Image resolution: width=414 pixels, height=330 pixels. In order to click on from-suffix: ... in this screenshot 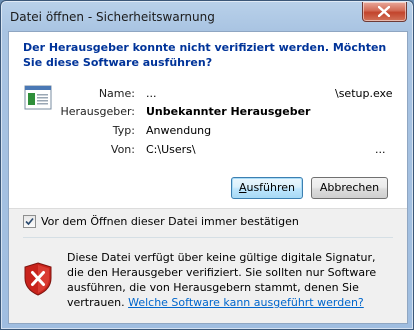, I will do `click(380, 149)`.